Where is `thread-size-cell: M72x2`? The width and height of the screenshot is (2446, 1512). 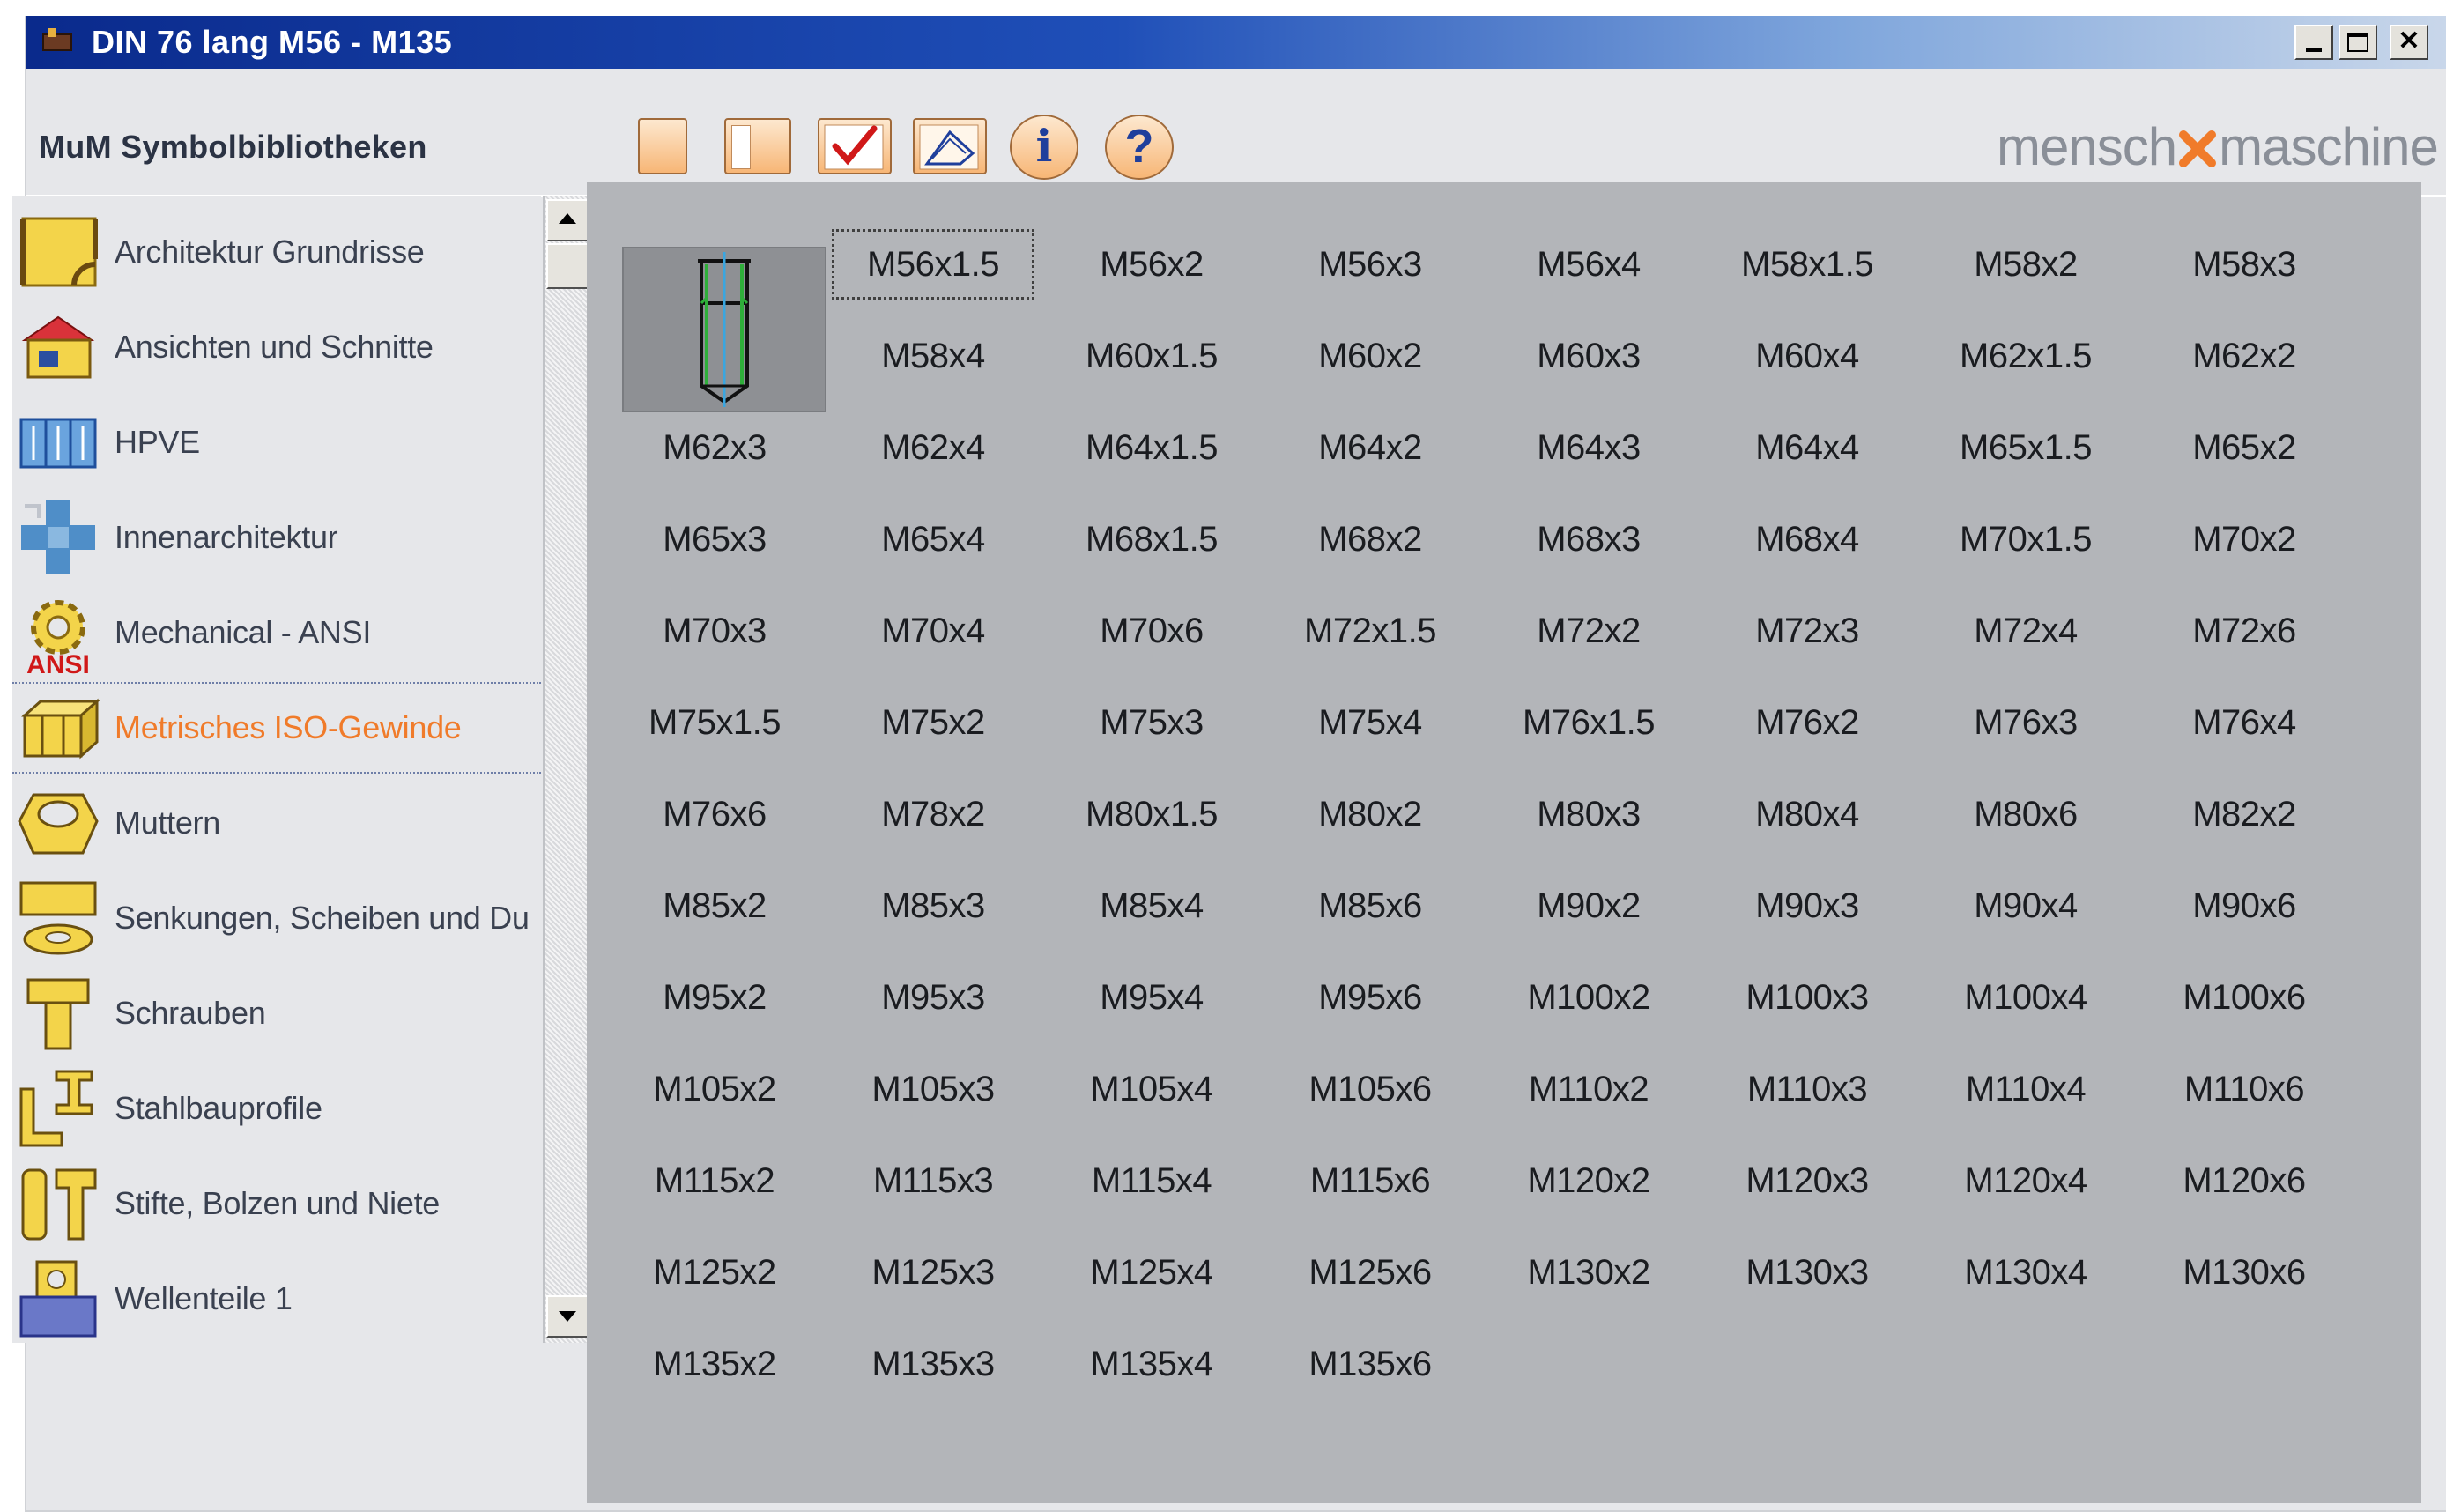 thread-size-cell: M72x2 is located at coordinates (1588, 631).